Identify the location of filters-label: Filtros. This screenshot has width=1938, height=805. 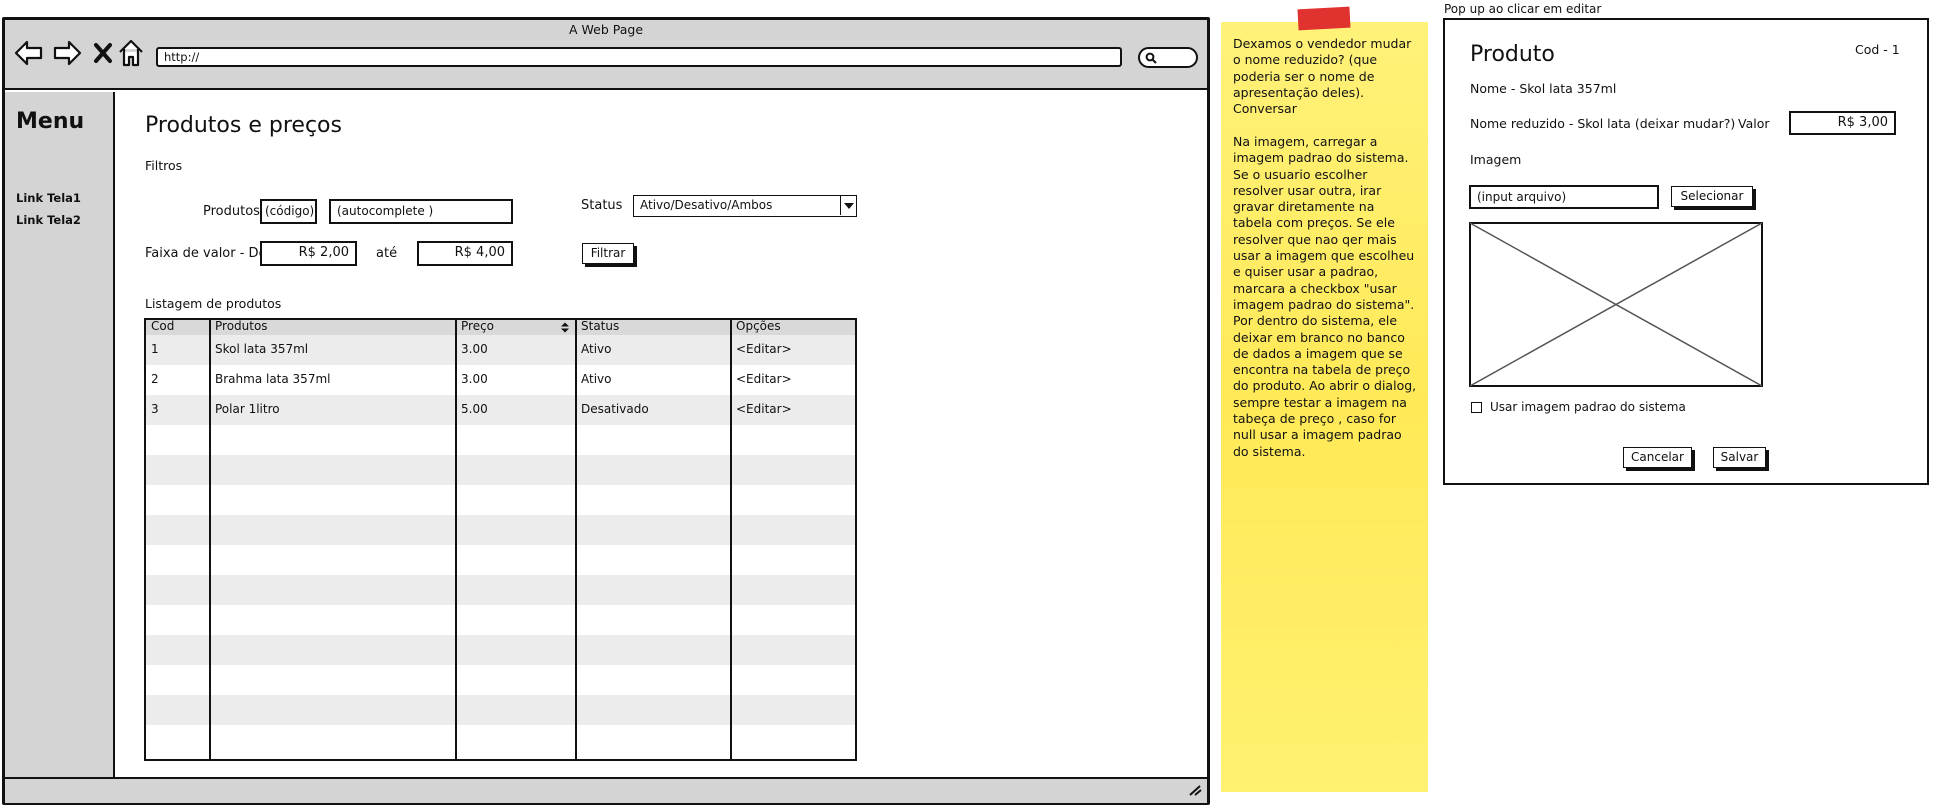
(164, 165).